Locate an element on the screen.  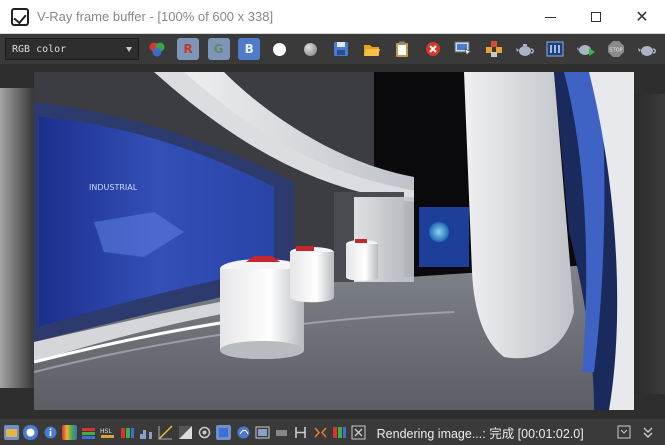
lens-icon is located at coordinates (204, 432).